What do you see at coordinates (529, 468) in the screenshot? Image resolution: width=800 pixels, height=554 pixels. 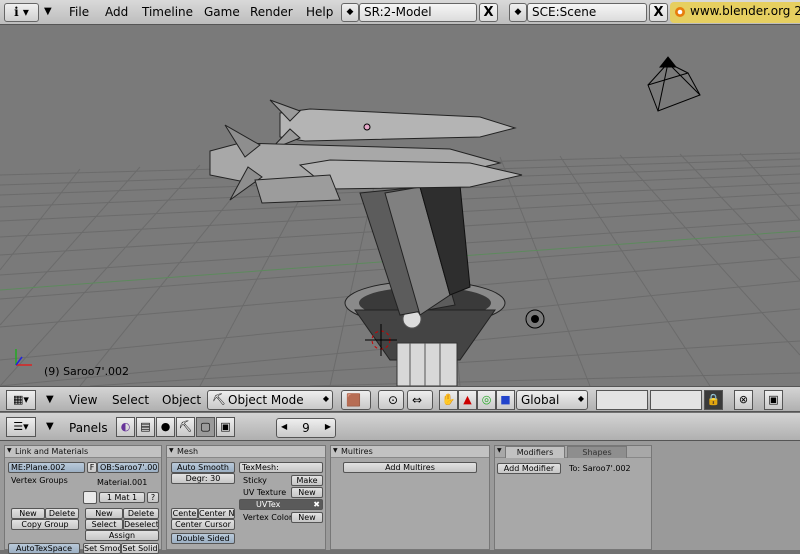 I see `add-modifier-button: Add Modifier` at bounding box center [529, 468].